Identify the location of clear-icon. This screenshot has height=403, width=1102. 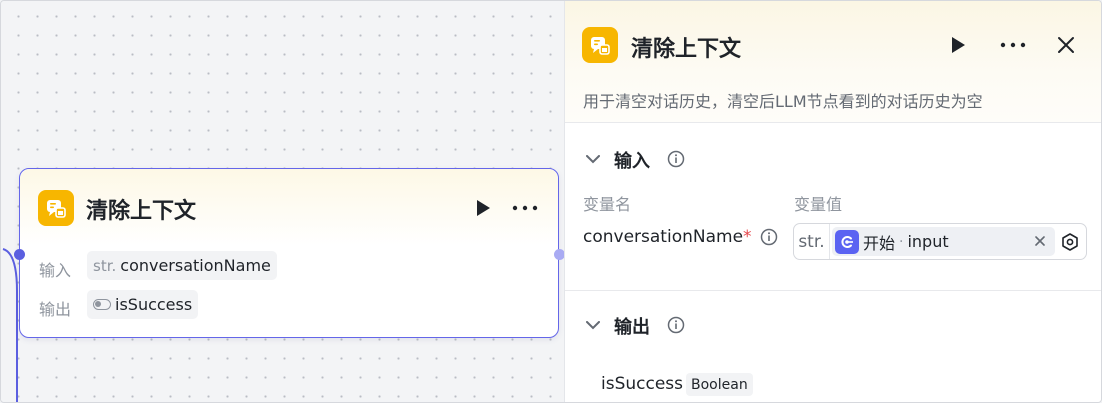
(1040, 241).